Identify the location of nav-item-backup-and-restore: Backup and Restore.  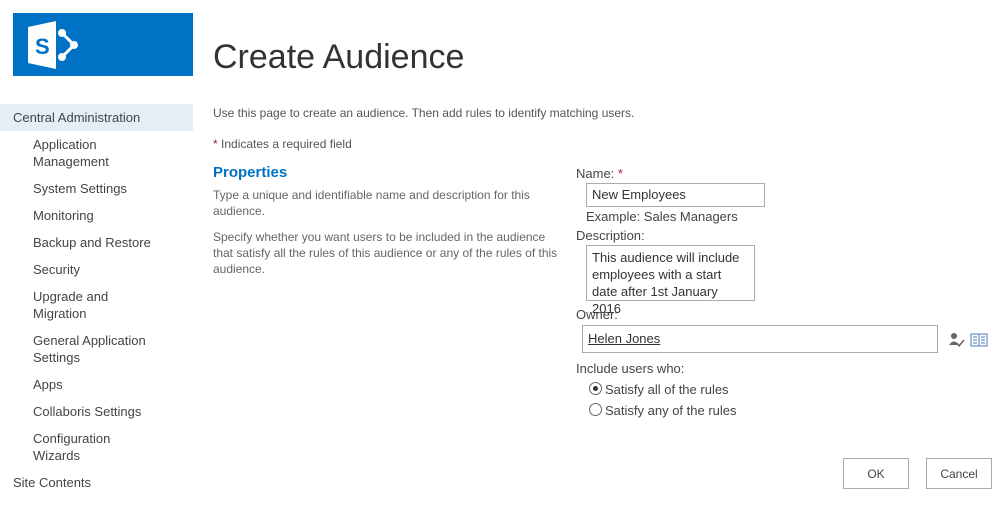
(79, 242).